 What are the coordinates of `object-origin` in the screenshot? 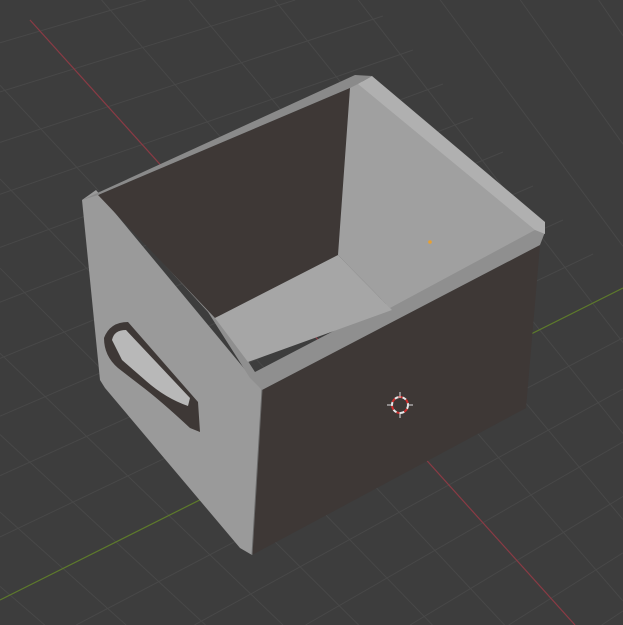 It's located at (430, 242).